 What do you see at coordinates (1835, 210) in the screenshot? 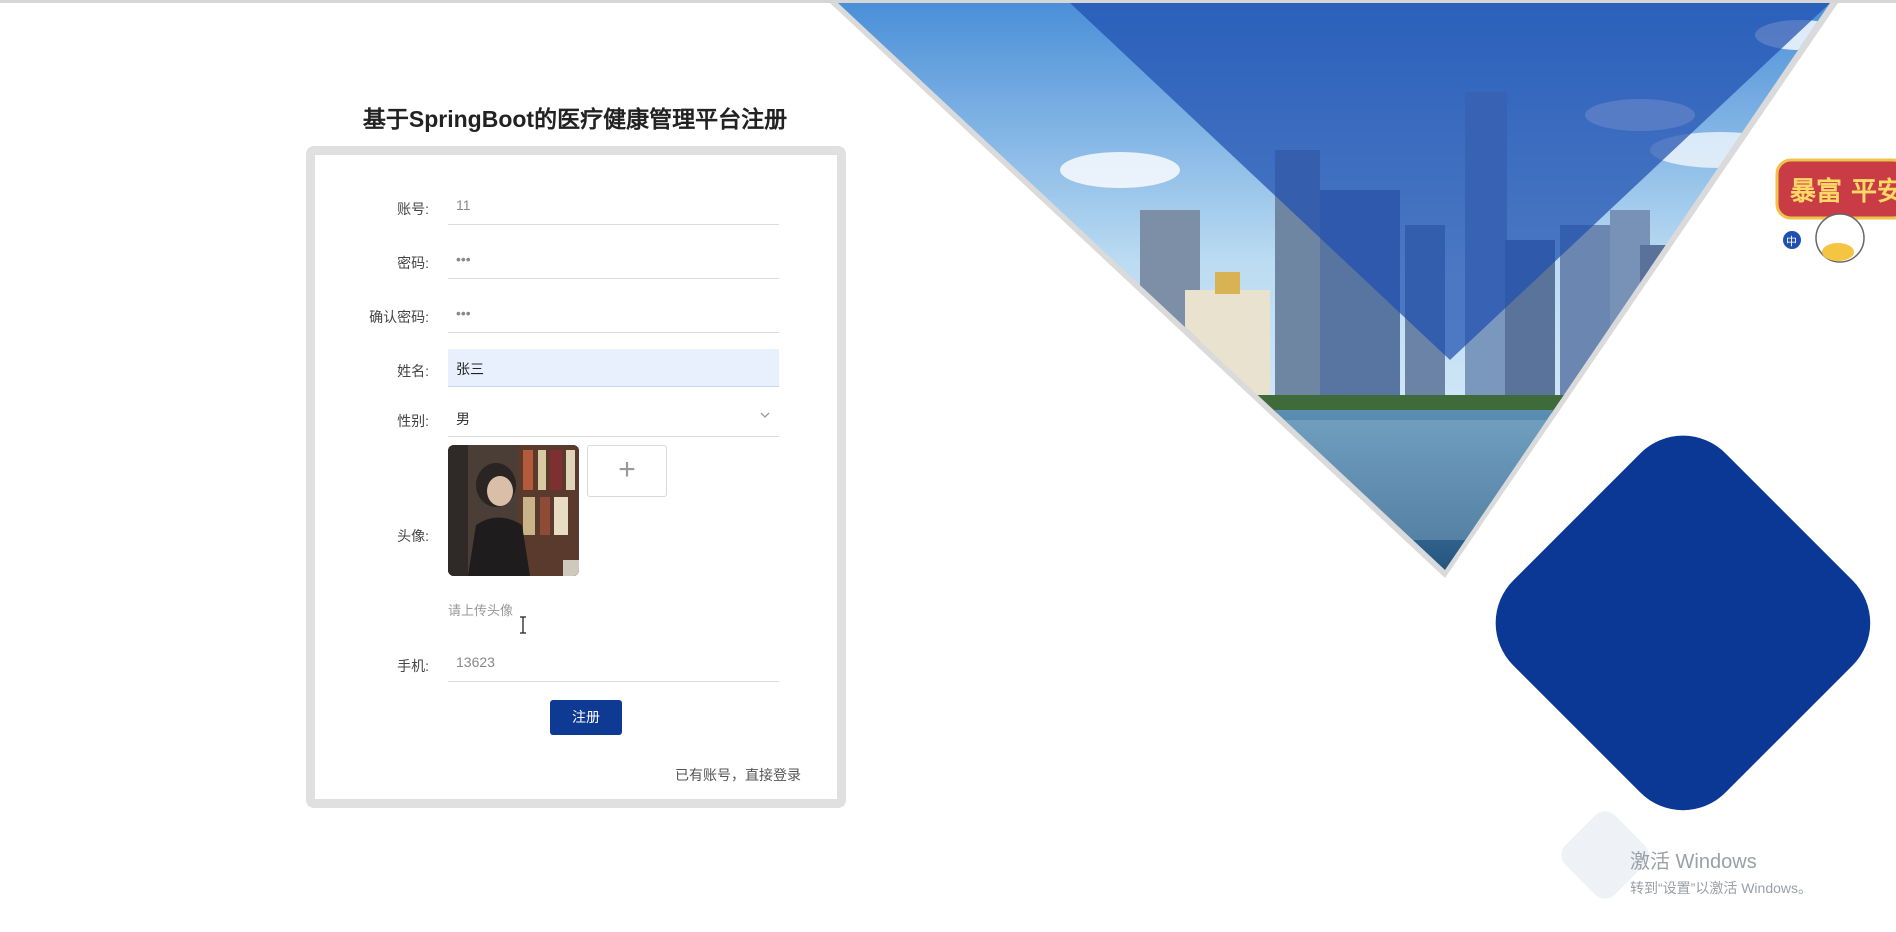
I see `fortune-sticker: 暴富 平安 中` at bounding box center [1835, 210].